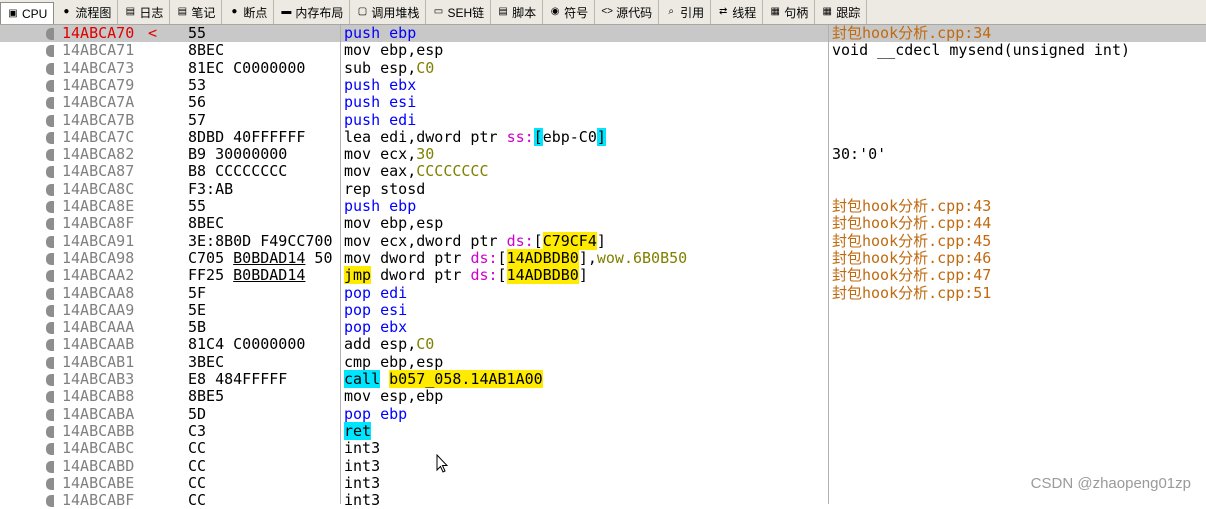  Describe the element at coordinates (516, 257) in the screenshot. I see `instruction: mov dword ptr ds:[14ADBDB0],wow.6B0B50` at that location.